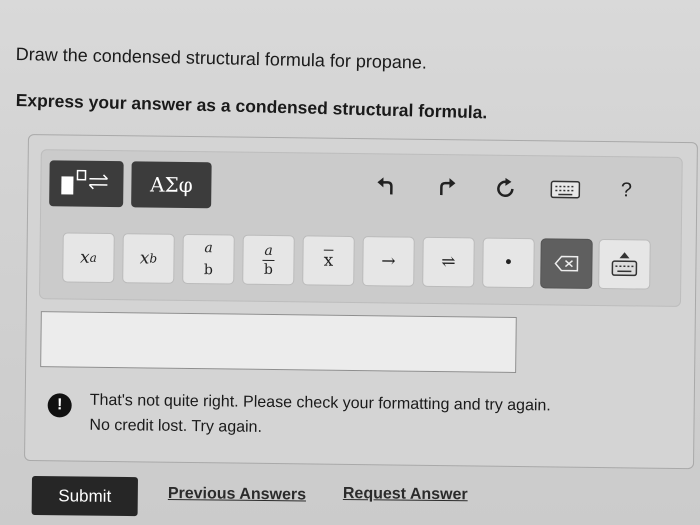 The image size is (700, 525). I want to click on superscript-base: x, so click(84, 257).